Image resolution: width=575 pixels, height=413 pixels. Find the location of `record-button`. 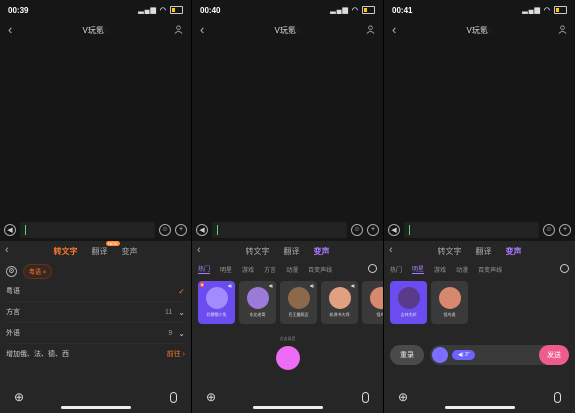

record-button is located at coordinates (287, 358).